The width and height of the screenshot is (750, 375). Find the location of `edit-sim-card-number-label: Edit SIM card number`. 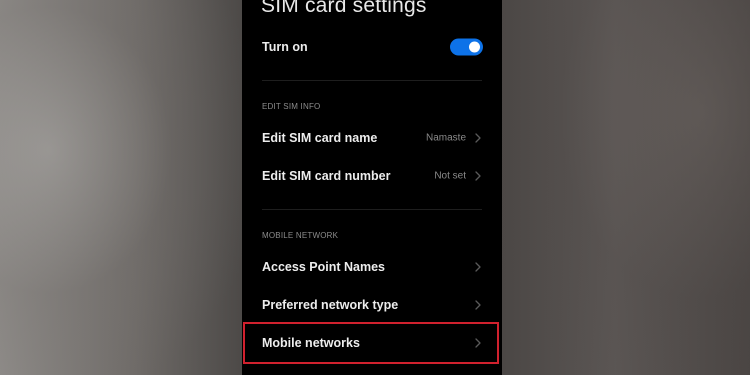

edit-sim-card-number-label: Edit SIM card number is located at coordinates (326, 176).